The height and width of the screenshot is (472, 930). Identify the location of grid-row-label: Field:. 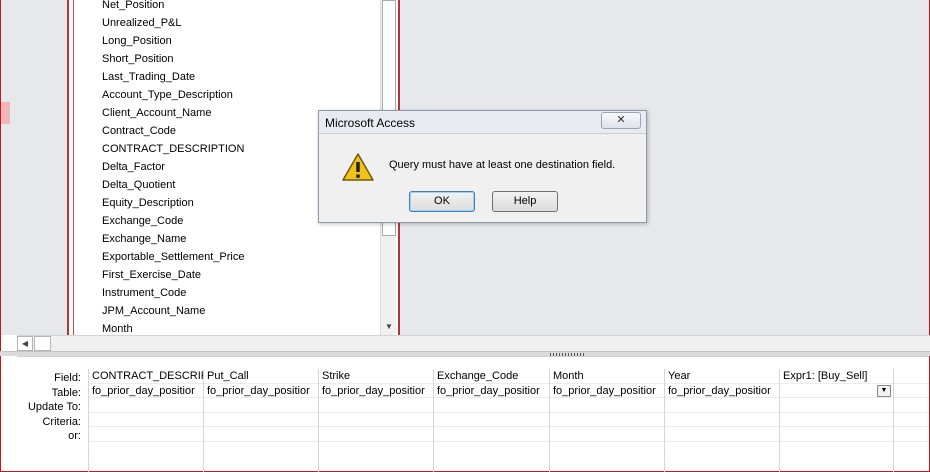
(67, 378).